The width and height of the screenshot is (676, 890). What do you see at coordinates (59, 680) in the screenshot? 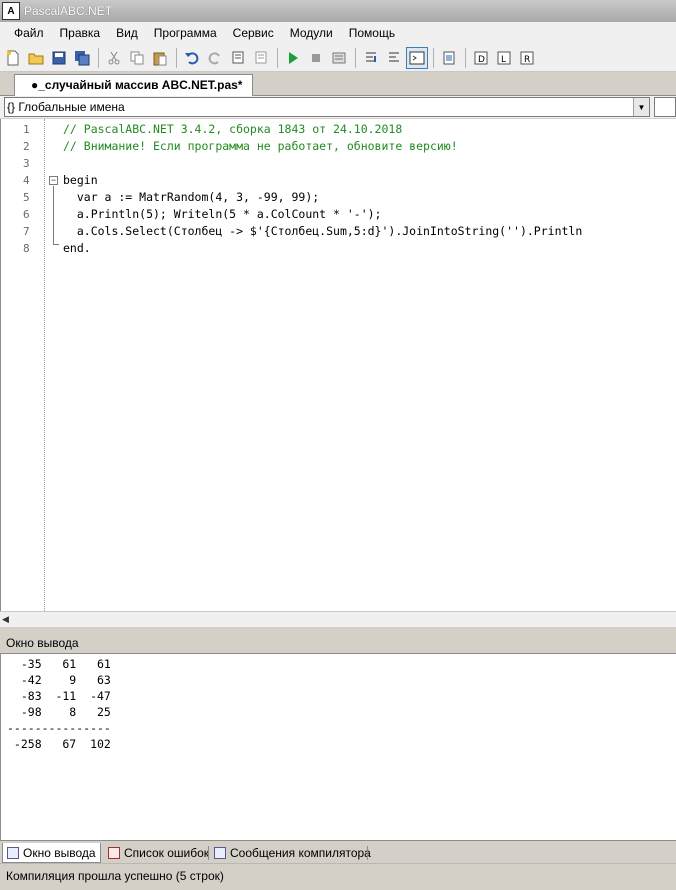
I see `output-line: -42 9 63` at bounding box center [59, 680].